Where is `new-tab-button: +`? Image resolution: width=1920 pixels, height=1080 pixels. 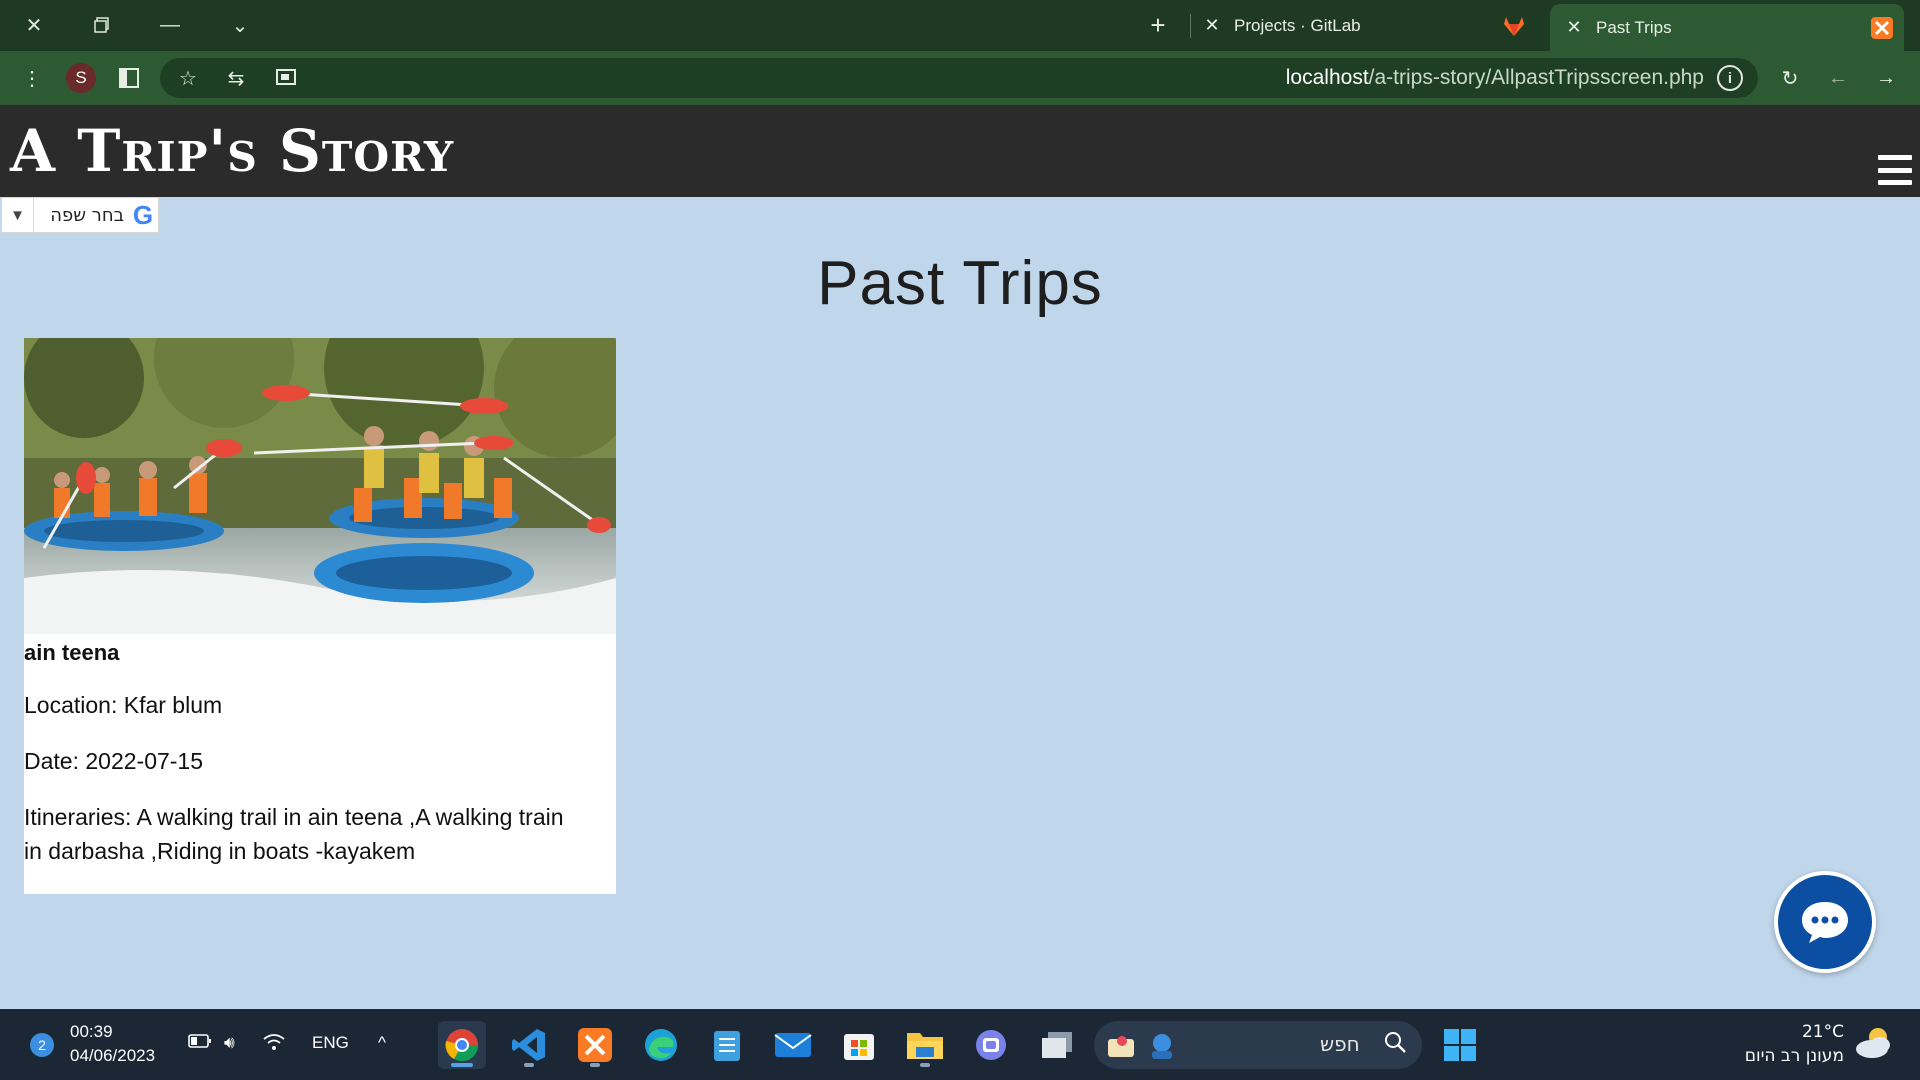 new-tab-button: + is located at coordinates (1158, 25).